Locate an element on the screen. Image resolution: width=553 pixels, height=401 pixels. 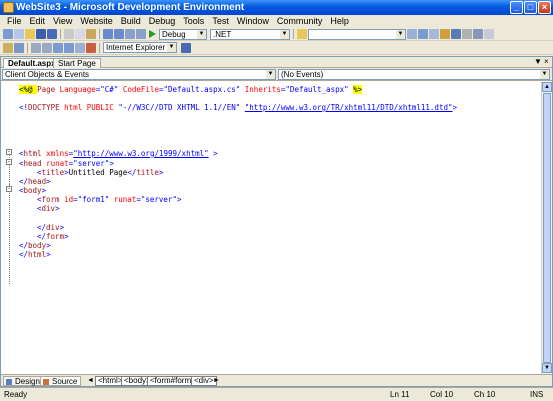
find-in-files-icon is located at coordinates (302, 34).